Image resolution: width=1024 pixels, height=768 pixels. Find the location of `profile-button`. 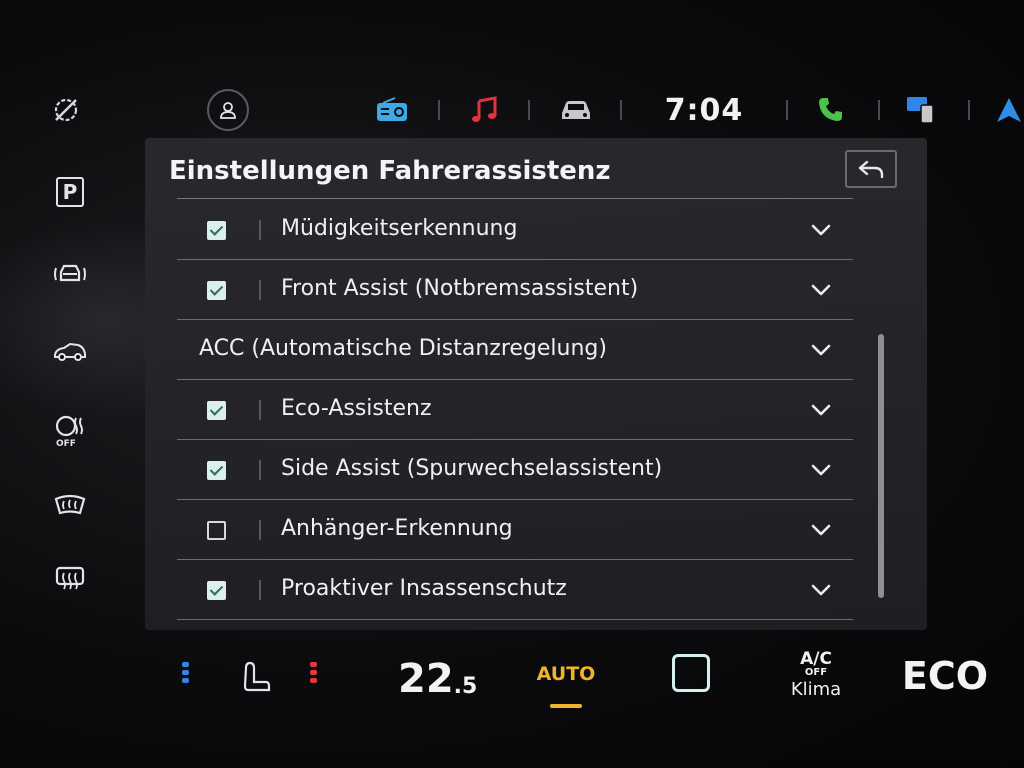

profile-button is located at coordinates (228, 110).